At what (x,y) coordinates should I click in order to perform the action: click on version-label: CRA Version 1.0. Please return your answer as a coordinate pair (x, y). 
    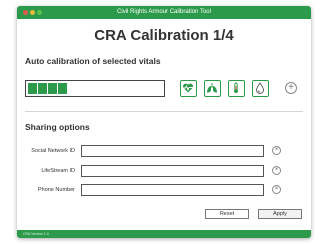
    Looking at the image, I should click on (36, 234).